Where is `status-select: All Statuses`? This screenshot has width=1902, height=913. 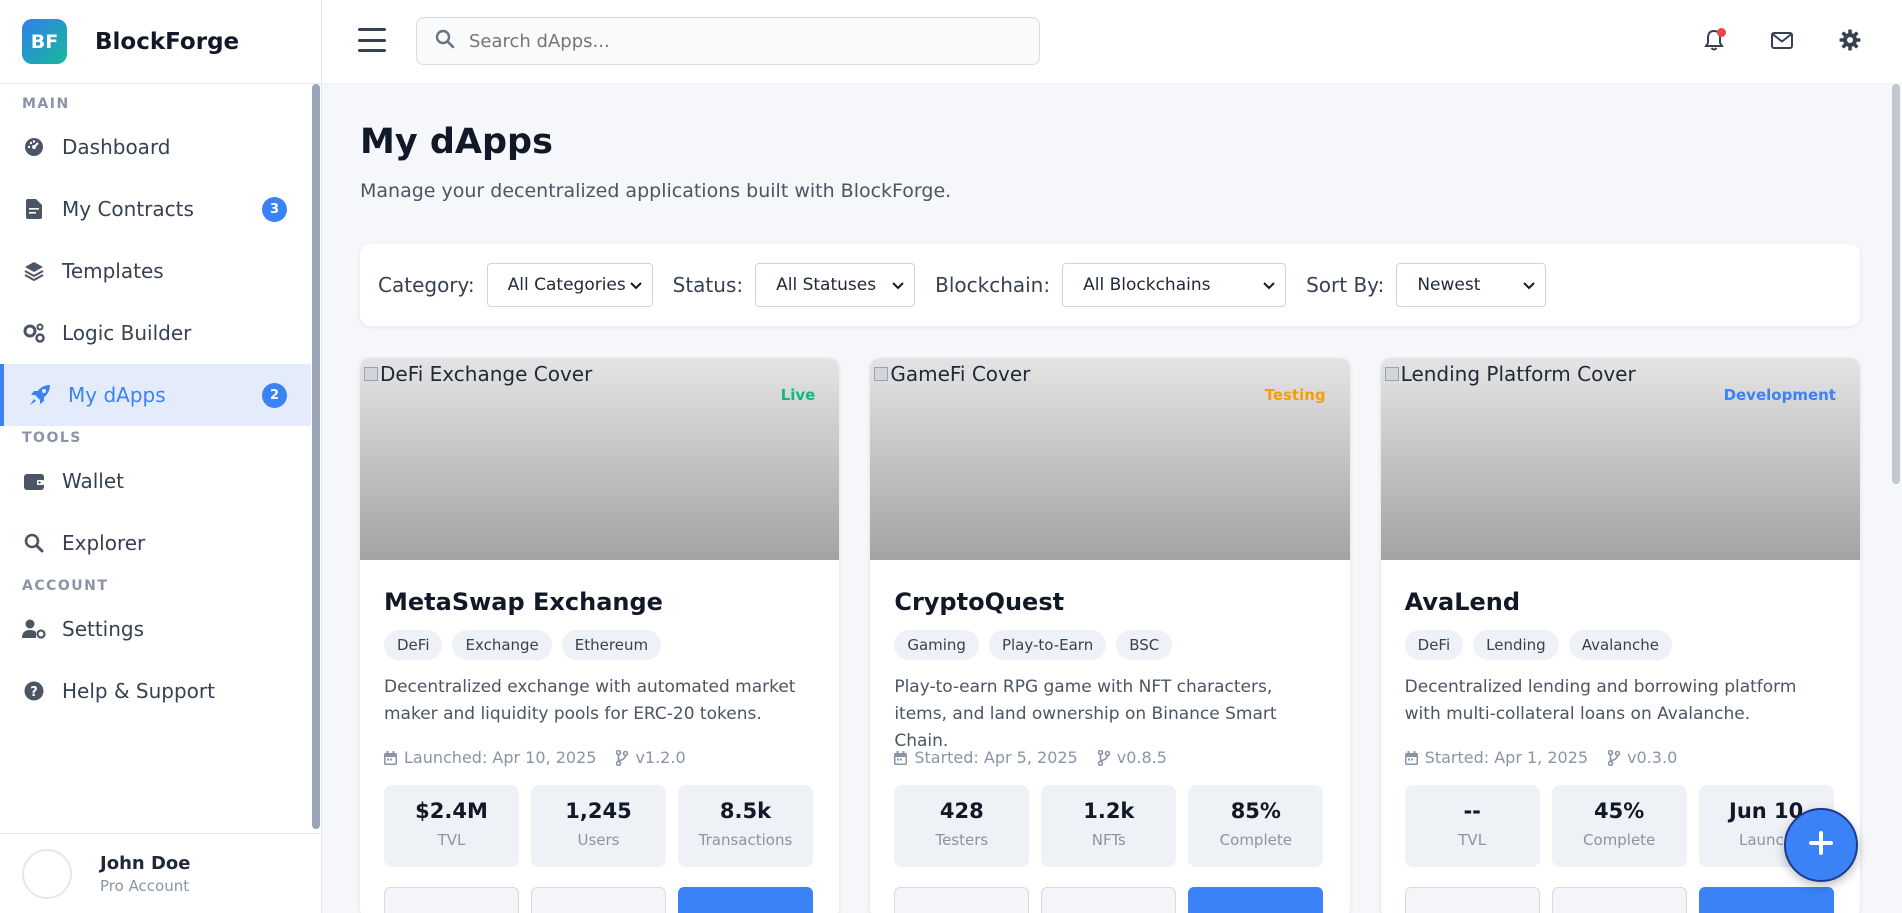
status-select: All Statuses is located at coordinates (835, 285).